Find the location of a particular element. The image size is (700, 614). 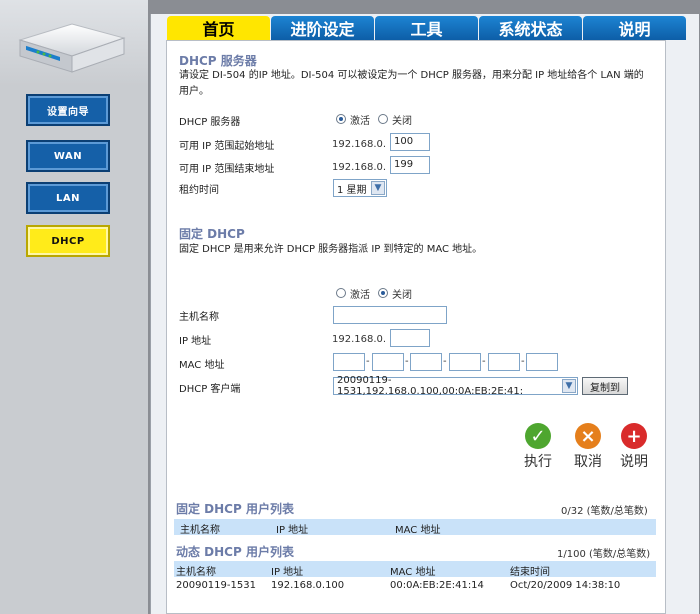

lease-time-select: 1 星期 ▼ is located at coordinates (360, 188).